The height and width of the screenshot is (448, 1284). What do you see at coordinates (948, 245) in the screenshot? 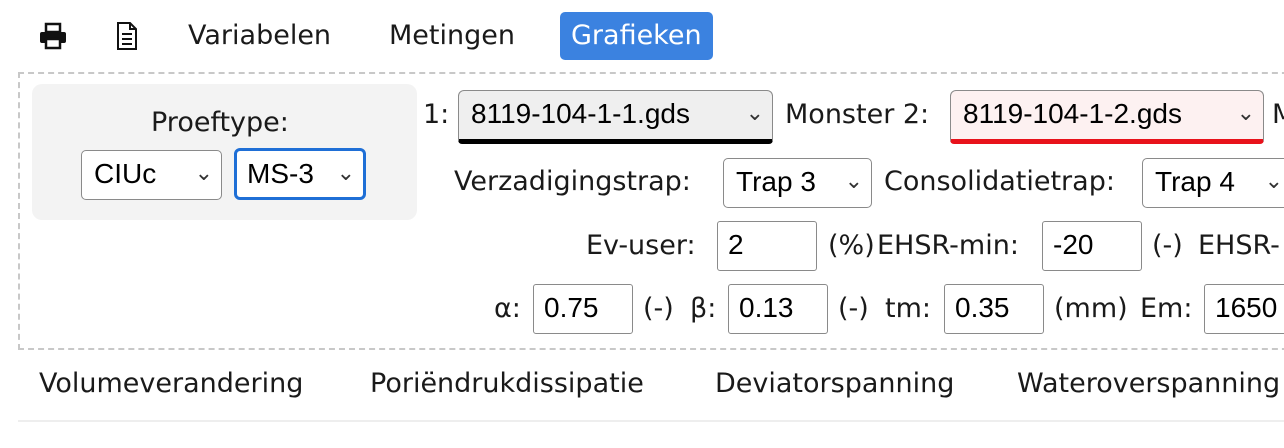
I see `ehsr-min-label: EHSR-min:` at bounding box center [948, 245].